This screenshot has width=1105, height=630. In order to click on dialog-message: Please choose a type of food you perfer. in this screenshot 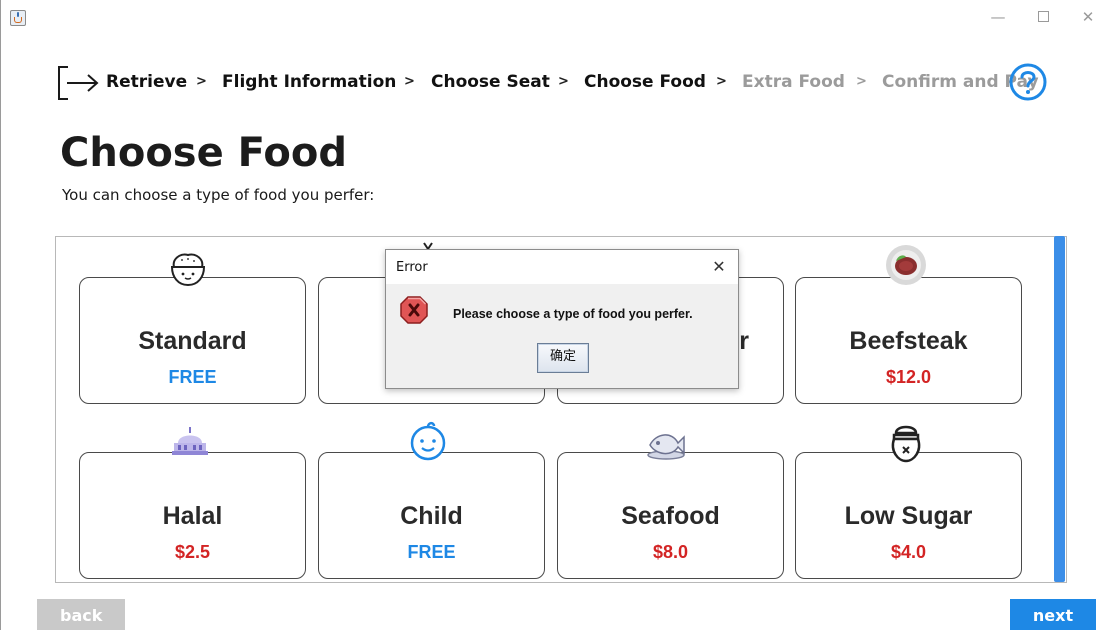, I will do `click(573, 314)`.